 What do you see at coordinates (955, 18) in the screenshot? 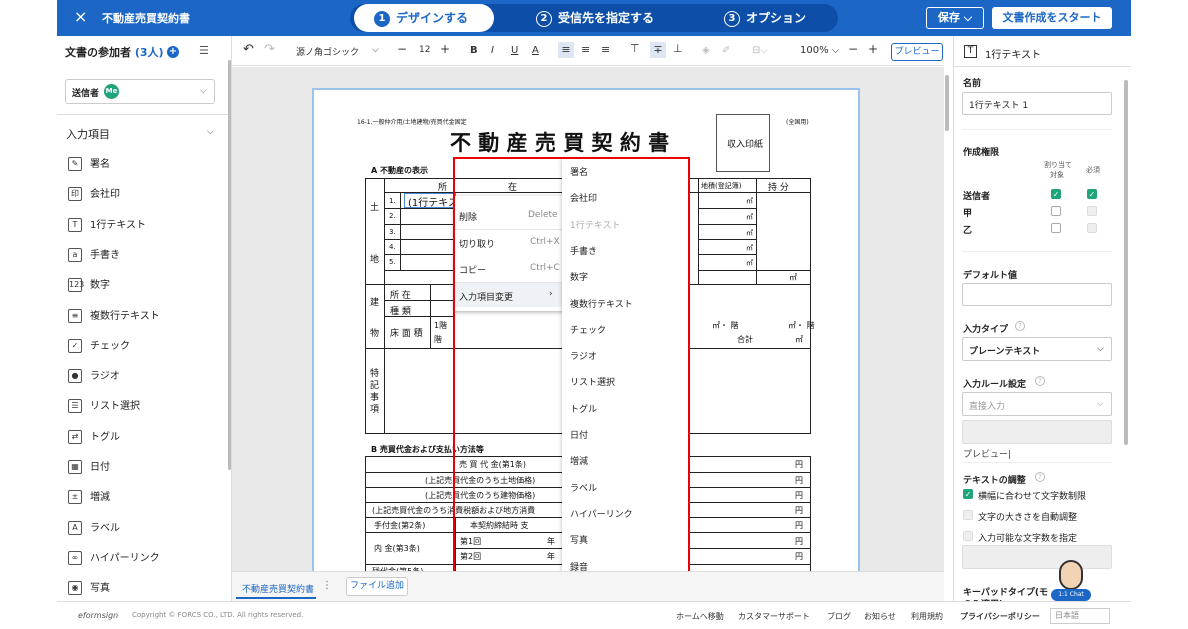
I see `save-button: 保存 ⌵` at bounding box center [955, 18].